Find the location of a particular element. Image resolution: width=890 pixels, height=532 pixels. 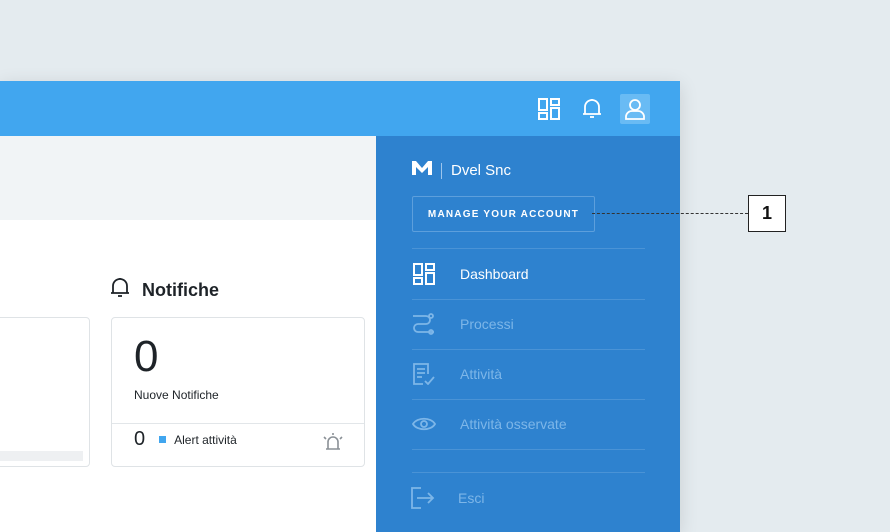

alert-row: 0 Alert attività is located at coordinates (185, 439).